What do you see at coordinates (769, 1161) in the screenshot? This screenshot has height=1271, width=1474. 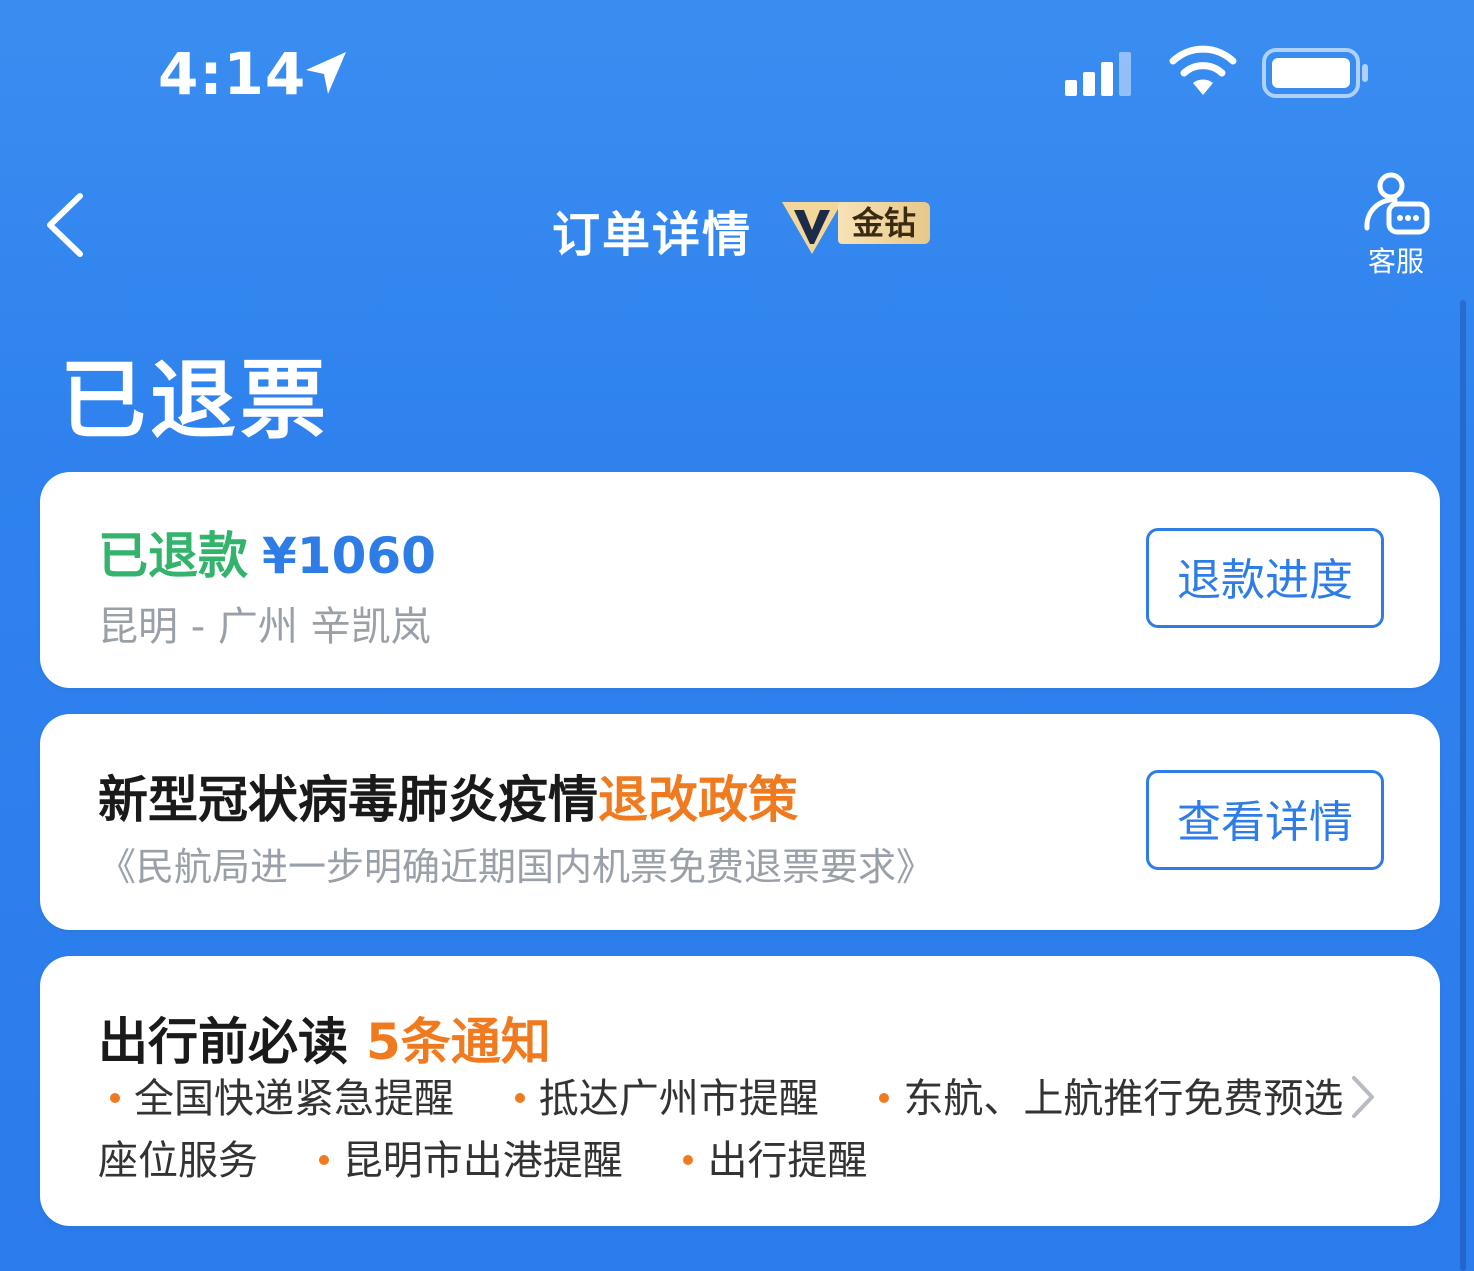 I see `list-item: 出行提醒` at bounding box center [769, 1161].